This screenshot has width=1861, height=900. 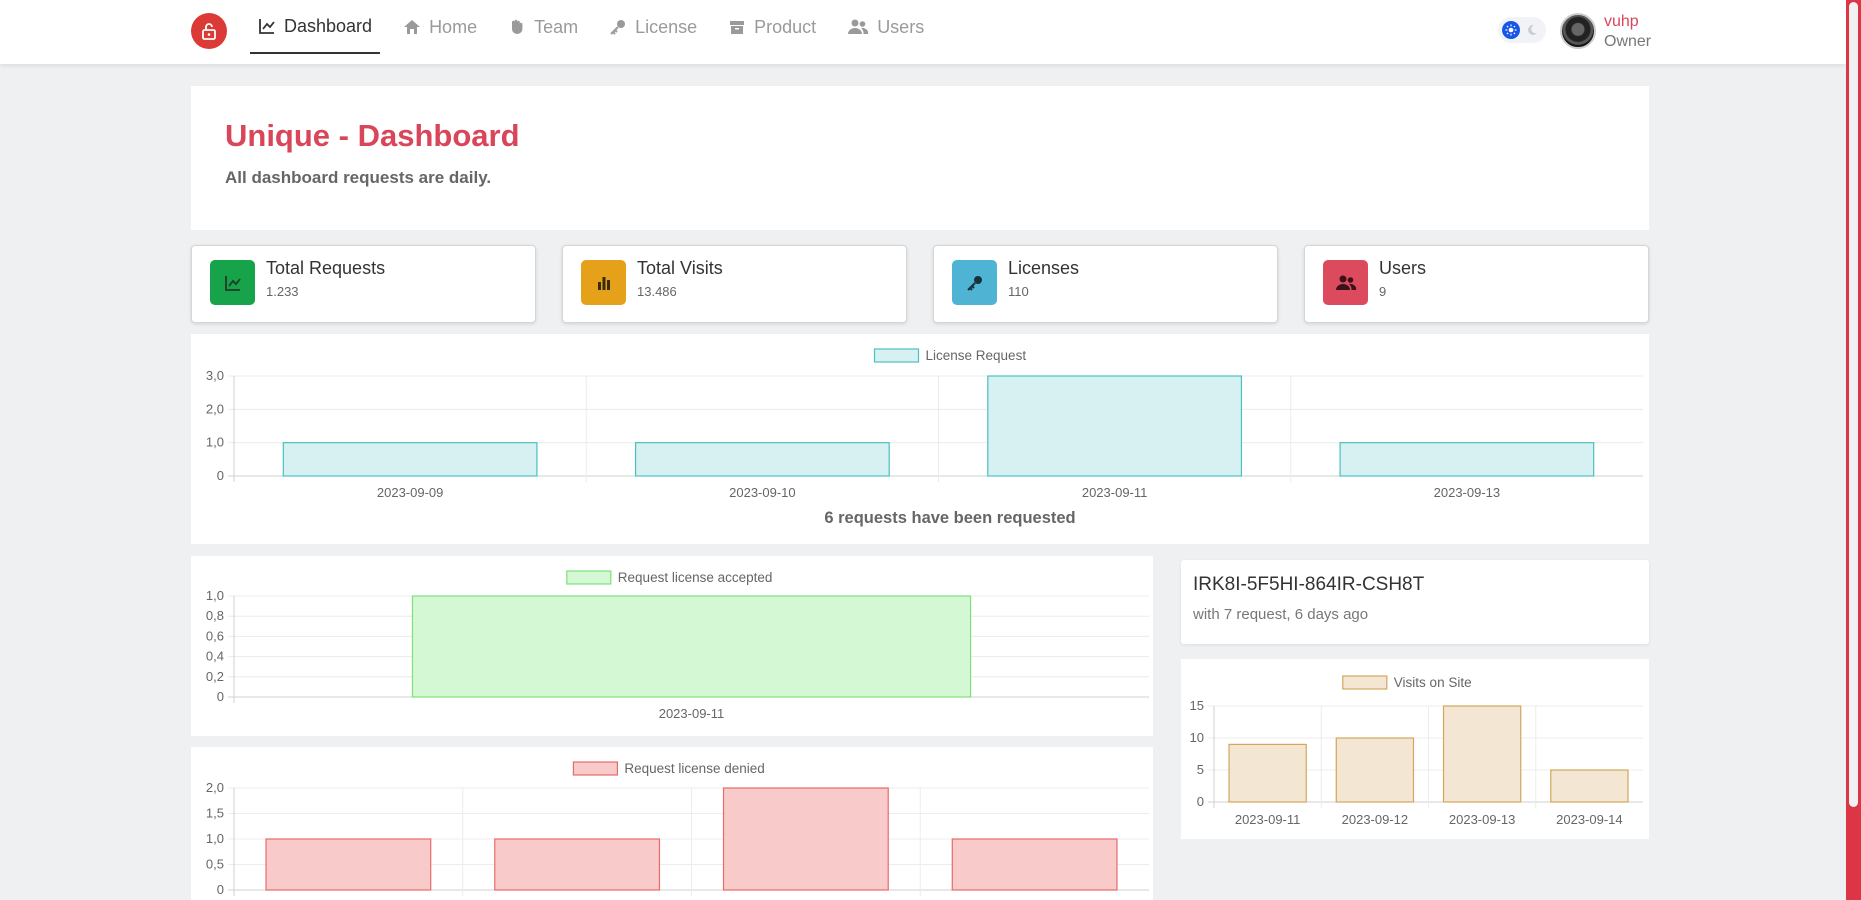 I want to click on nav-product: Product, so click(x=772, y=27).